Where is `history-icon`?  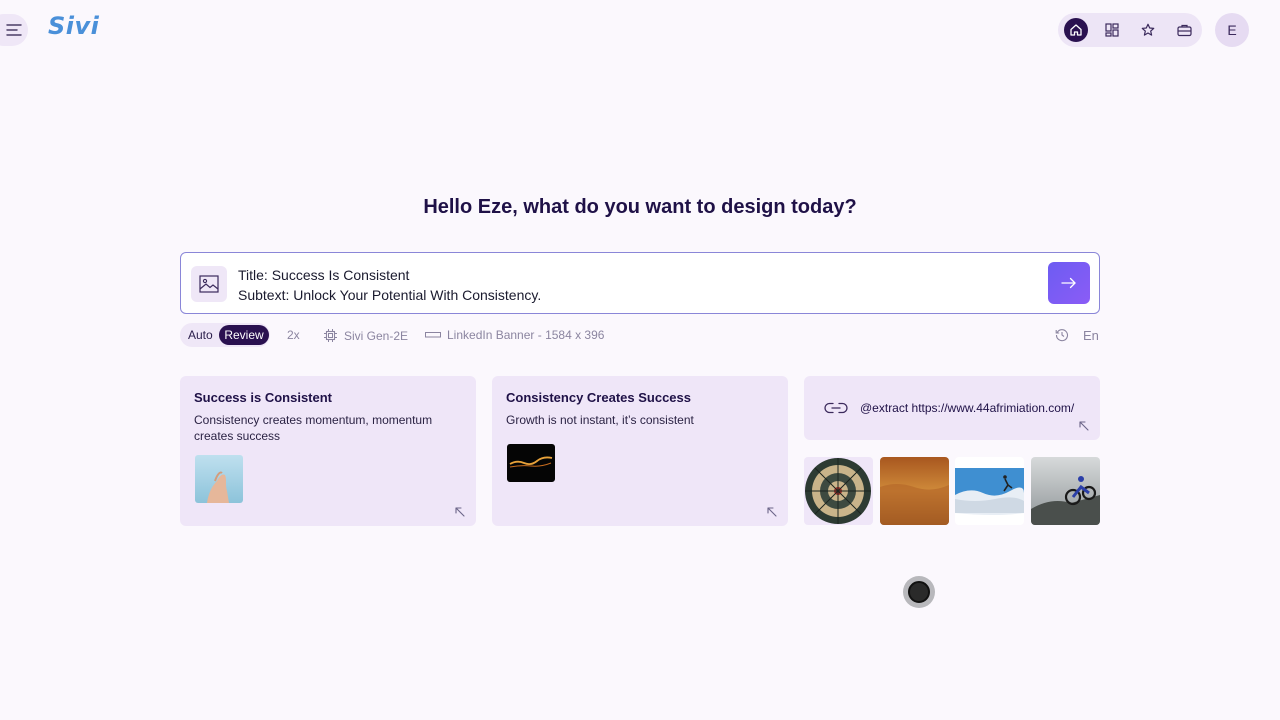
history-icon is located at coordinates (1062, 335).